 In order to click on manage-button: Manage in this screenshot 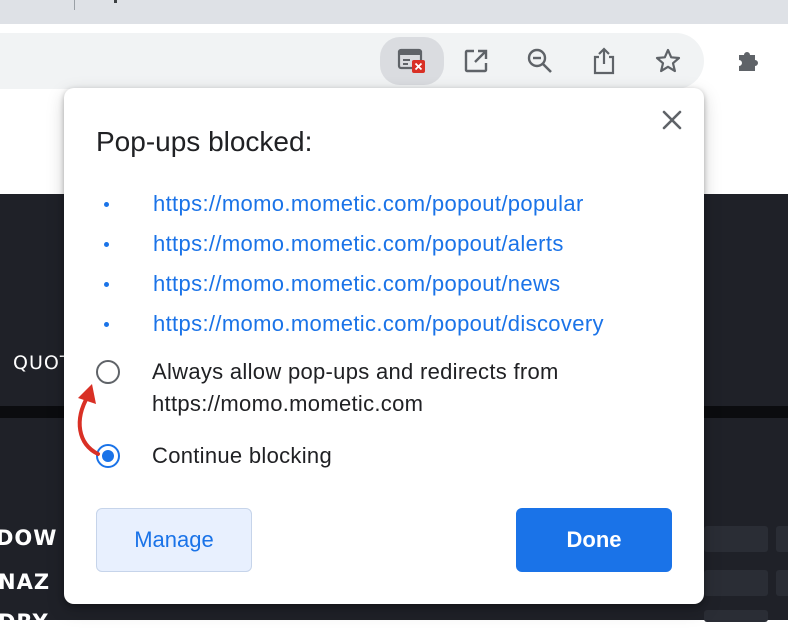, I will do `click(174, 540)`.